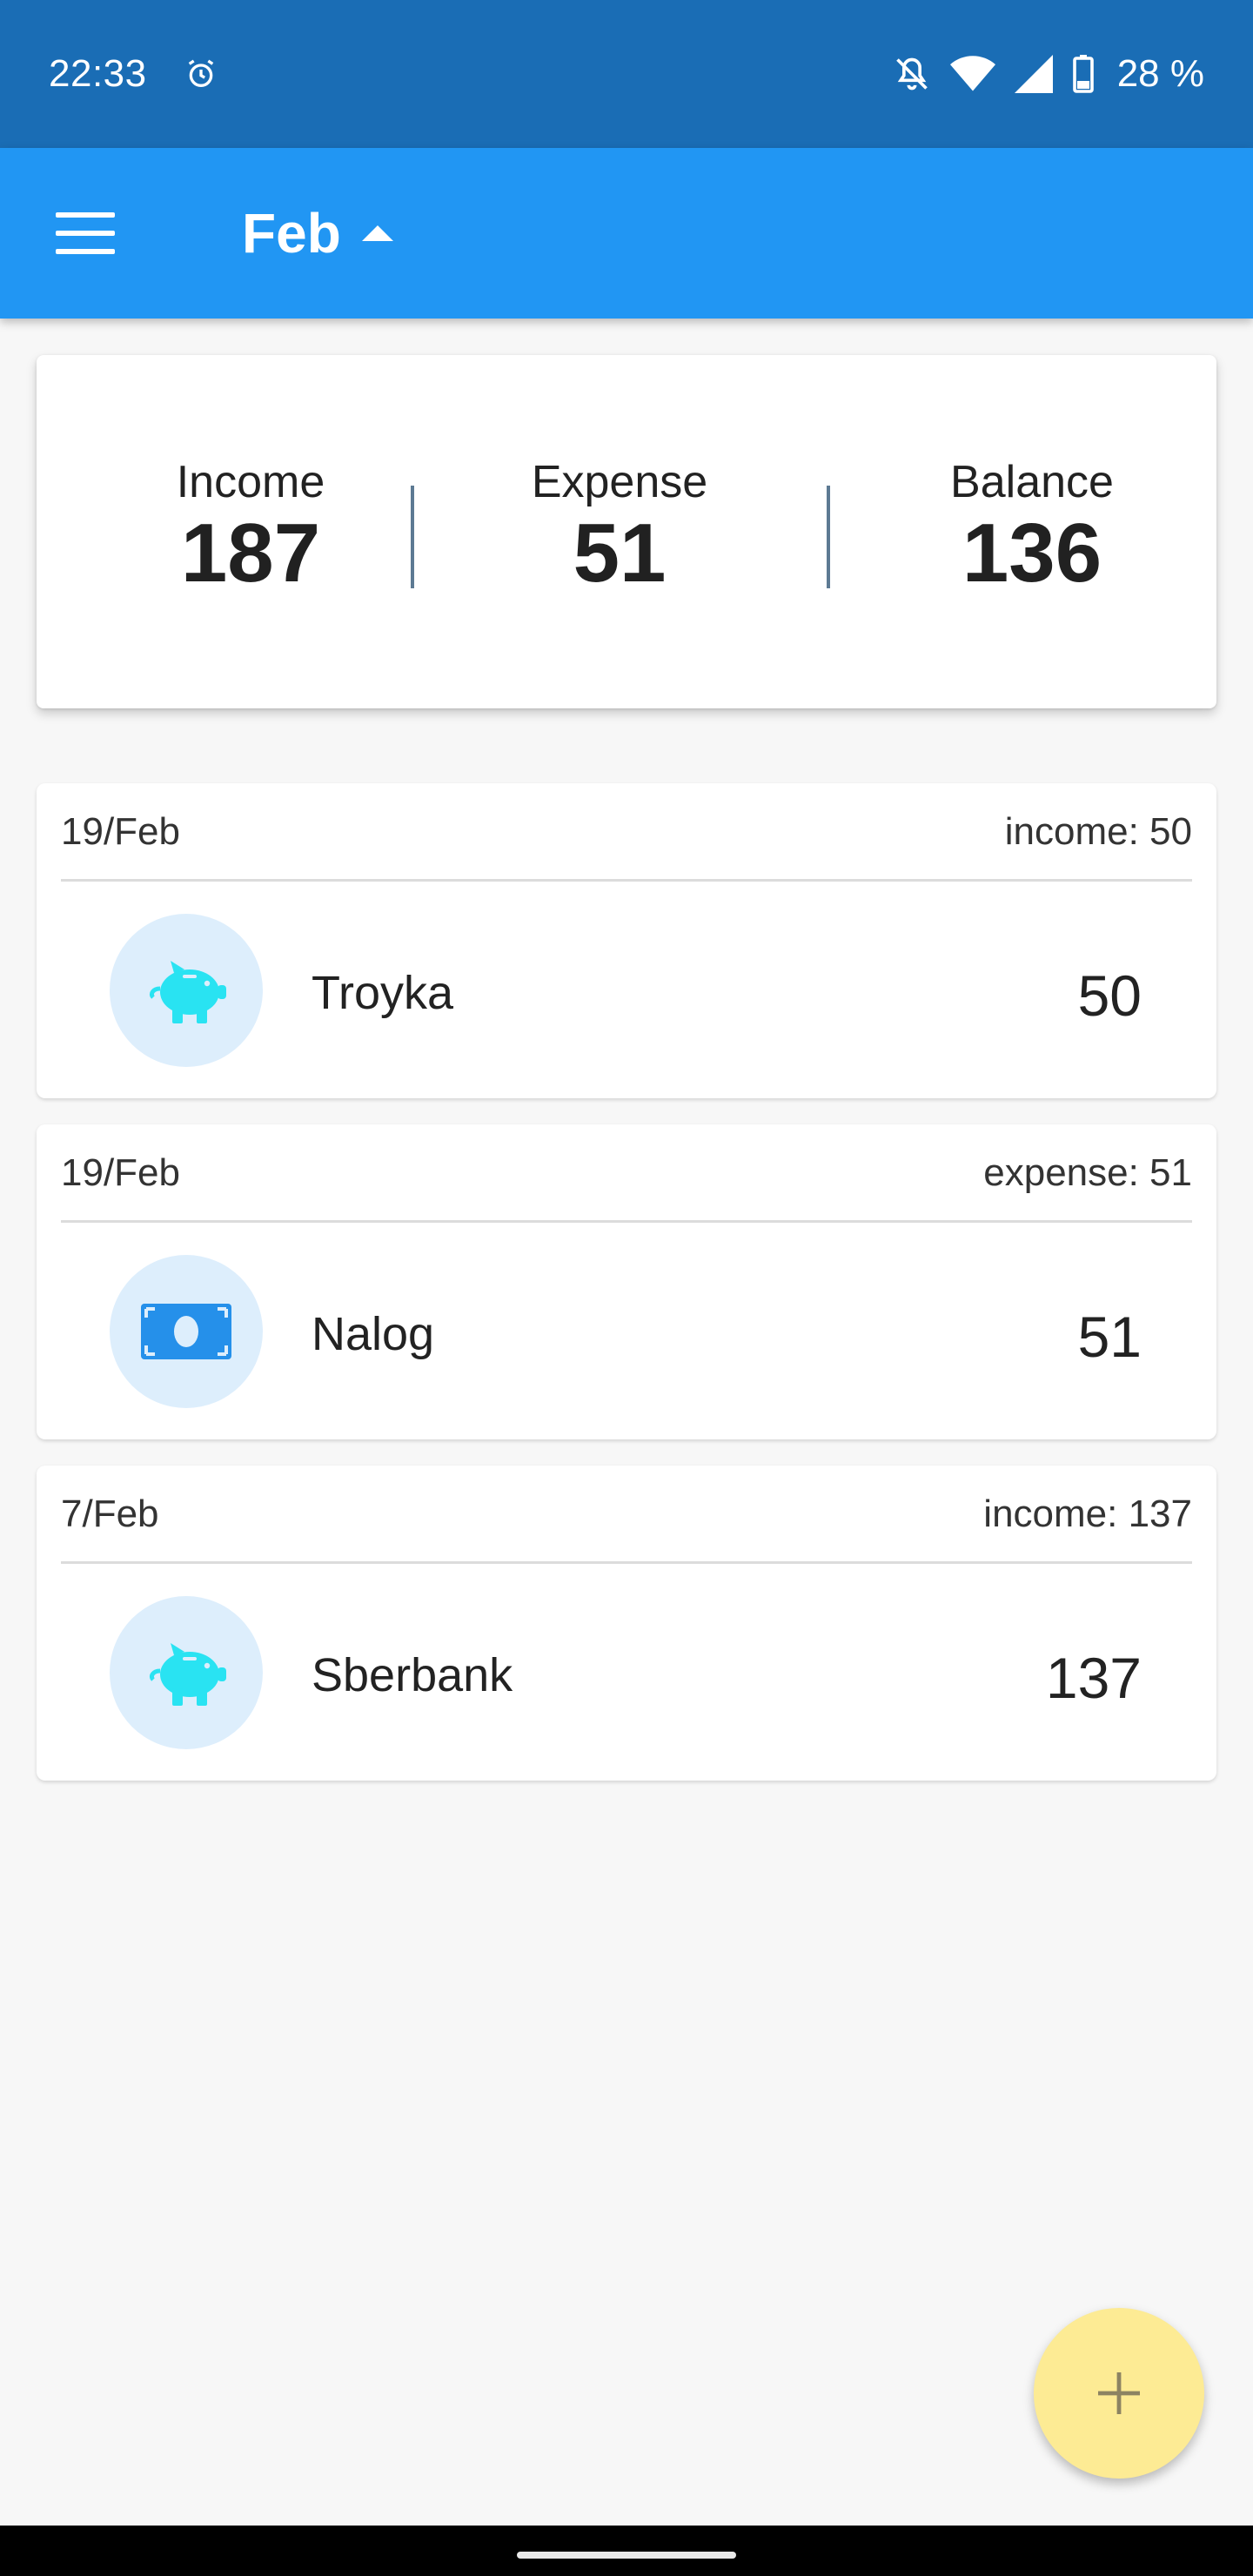 The height and width of the screenshot is (2576, 1253). What do you see at coordinates (626, 1673) in the screenshot?
I see `transaction-row: Sberbank 137` at bounding box center [626, 1673].